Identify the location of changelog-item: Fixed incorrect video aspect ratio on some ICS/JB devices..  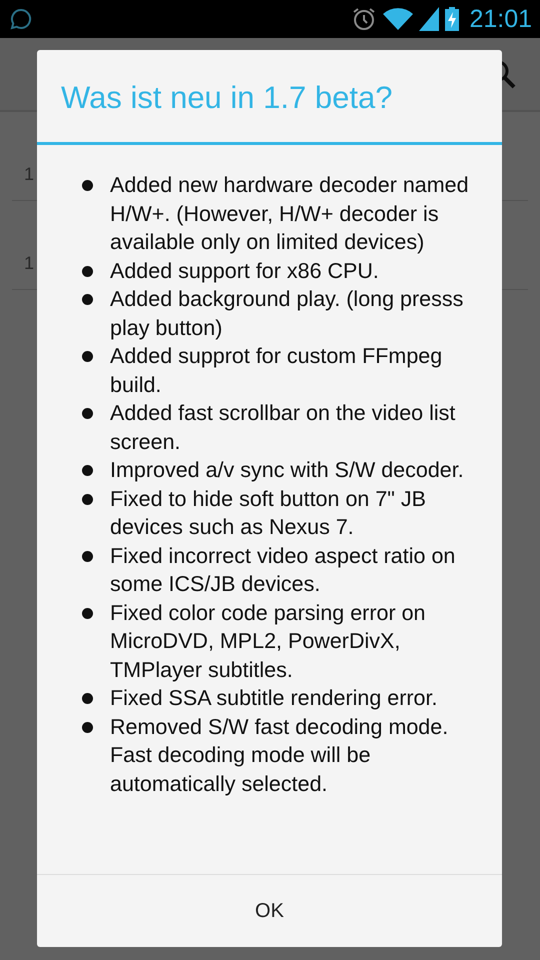
(283, 570).